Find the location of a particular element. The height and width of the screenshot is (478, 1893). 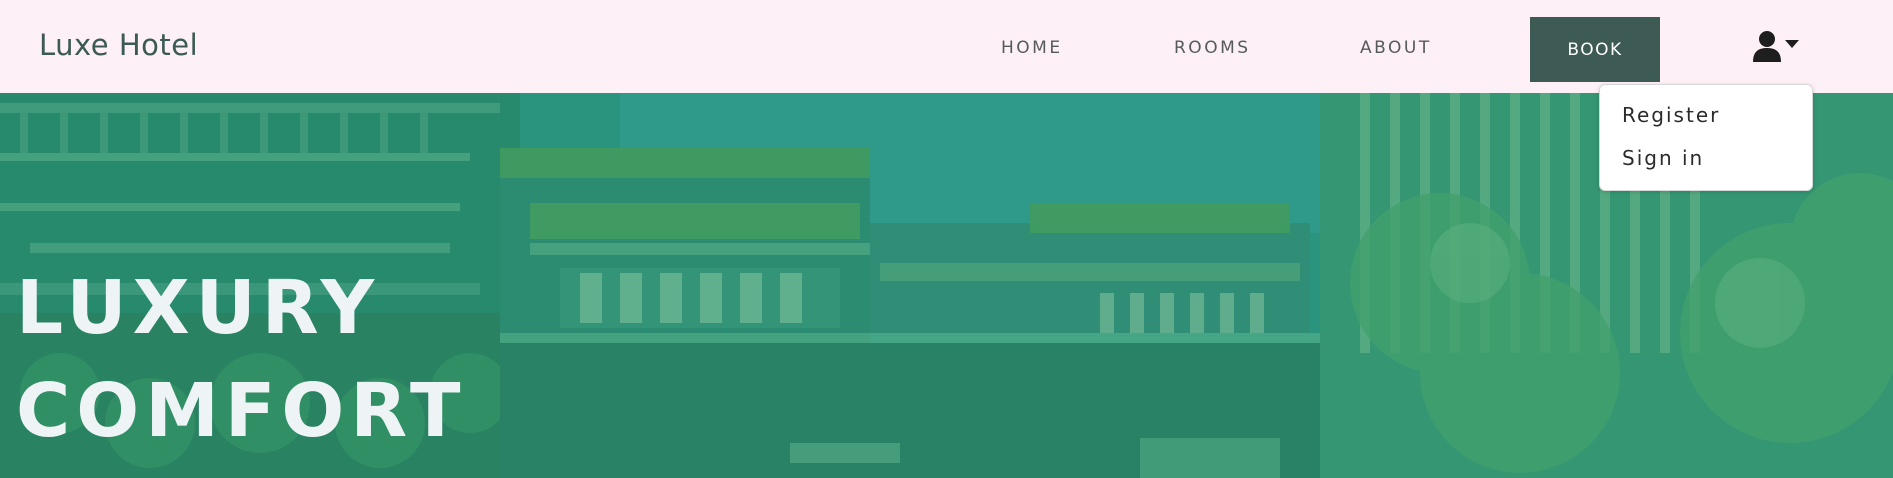

sign-in-menu-item: Sign in is located at coordinates (1663, 158).